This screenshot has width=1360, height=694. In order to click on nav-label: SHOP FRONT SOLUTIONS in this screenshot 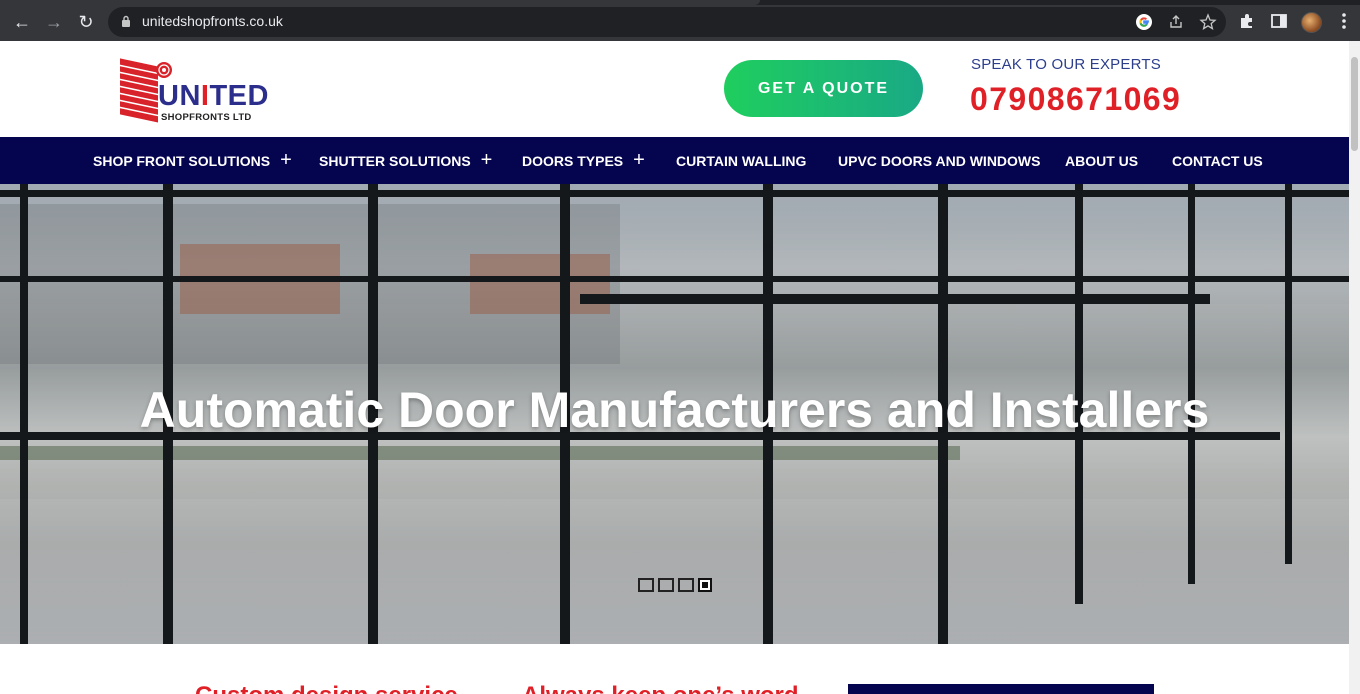, I will do `click(182, 160)`.